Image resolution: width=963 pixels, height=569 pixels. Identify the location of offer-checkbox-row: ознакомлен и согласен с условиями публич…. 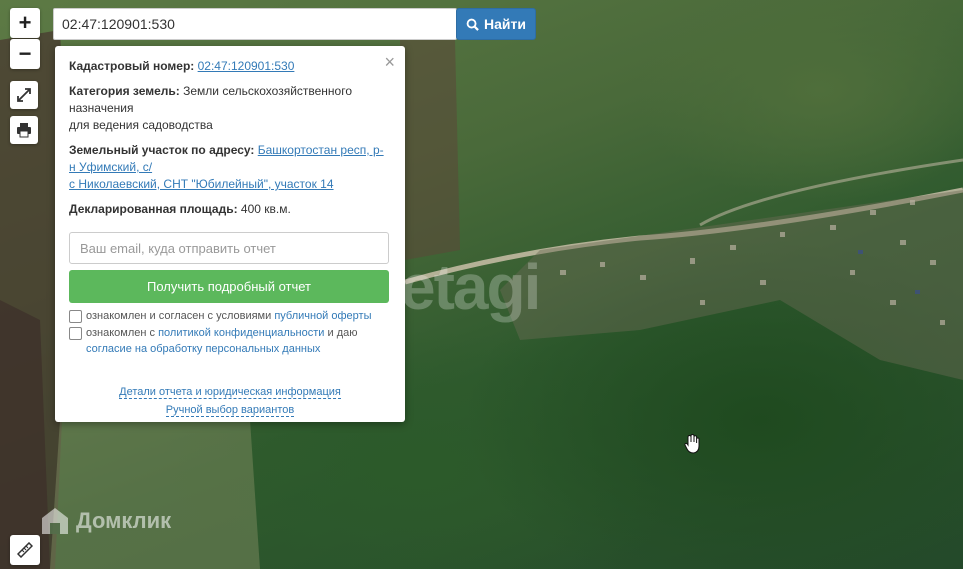
(230, 316).